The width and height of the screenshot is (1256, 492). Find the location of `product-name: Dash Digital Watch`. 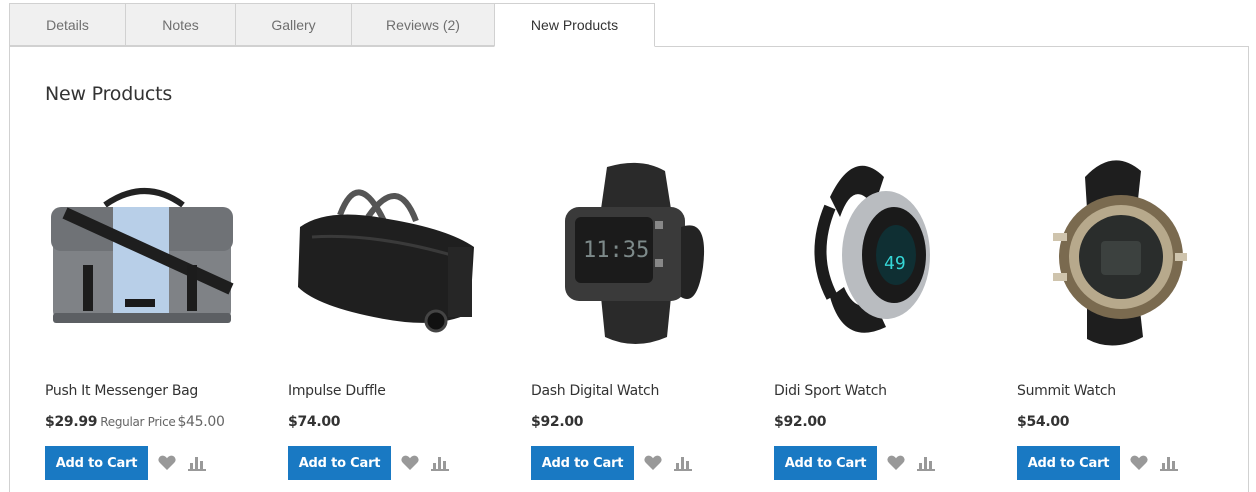

product-name: Dash Digital Watch is located at coordinates (595, 391).